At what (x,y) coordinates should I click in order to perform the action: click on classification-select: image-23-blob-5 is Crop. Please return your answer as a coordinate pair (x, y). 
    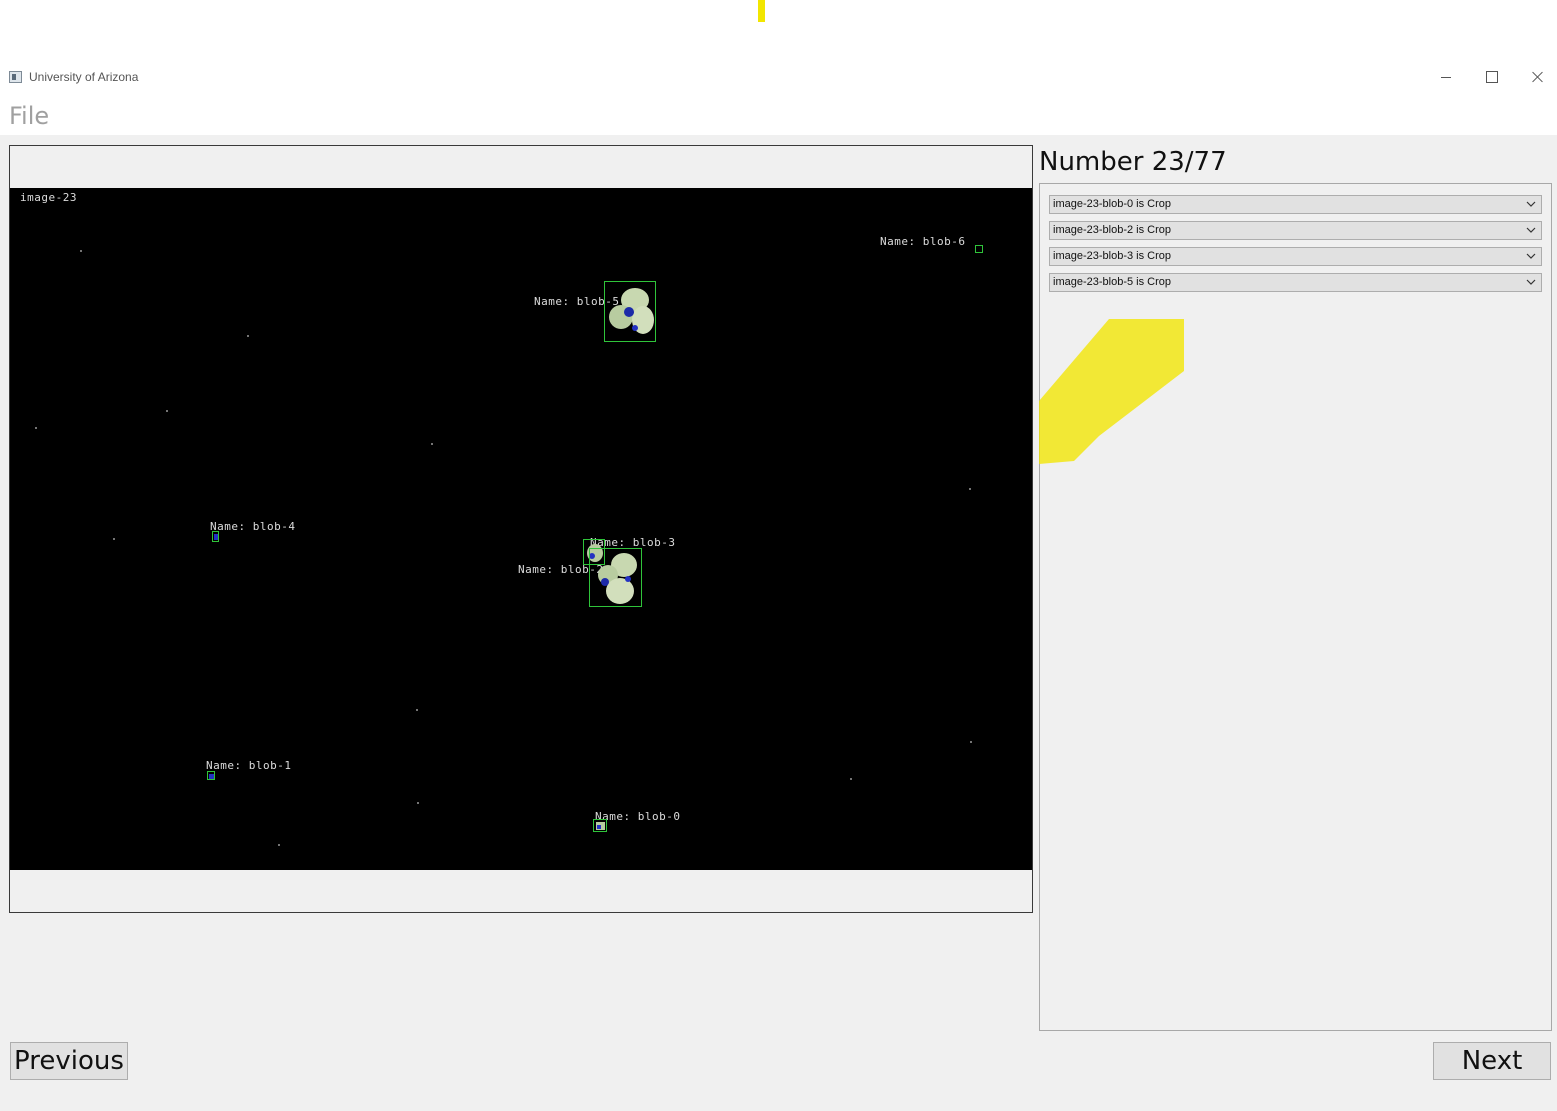
    Looking at the image, I should click on (1295, 282).